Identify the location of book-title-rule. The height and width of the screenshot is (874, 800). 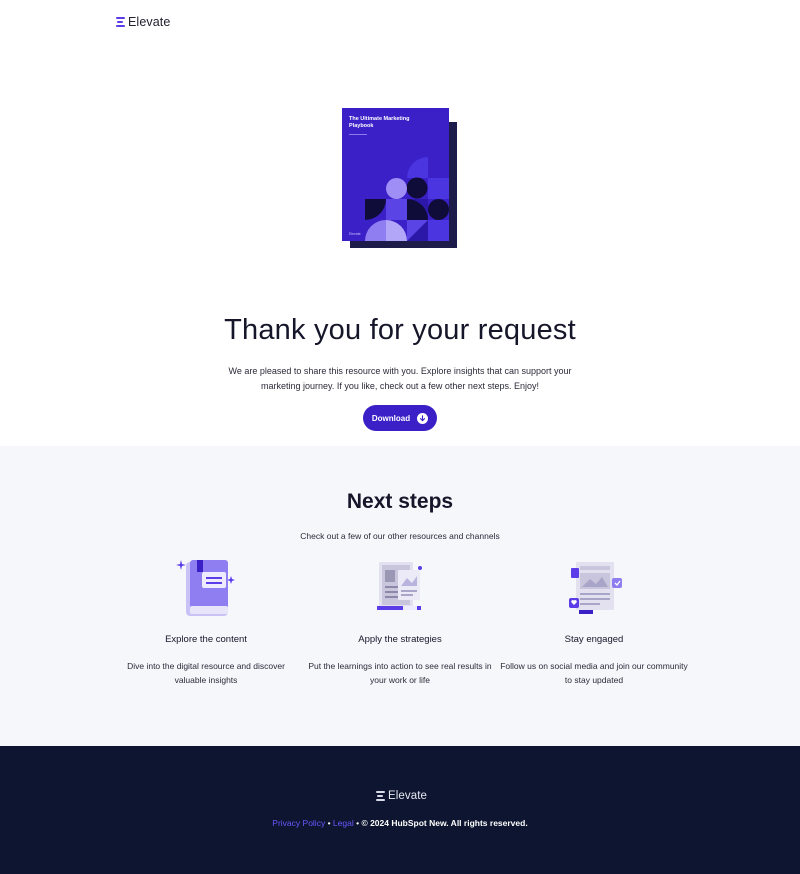
(358, 134).